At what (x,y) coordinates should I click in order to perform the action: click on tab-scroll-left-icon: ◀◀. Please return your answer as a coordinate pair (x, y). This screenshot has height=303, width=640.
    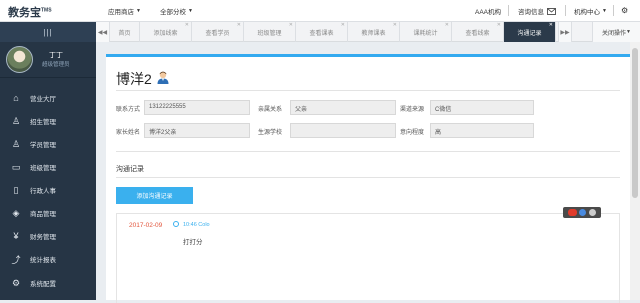
    Looking at the image, I should click on (103, 32).